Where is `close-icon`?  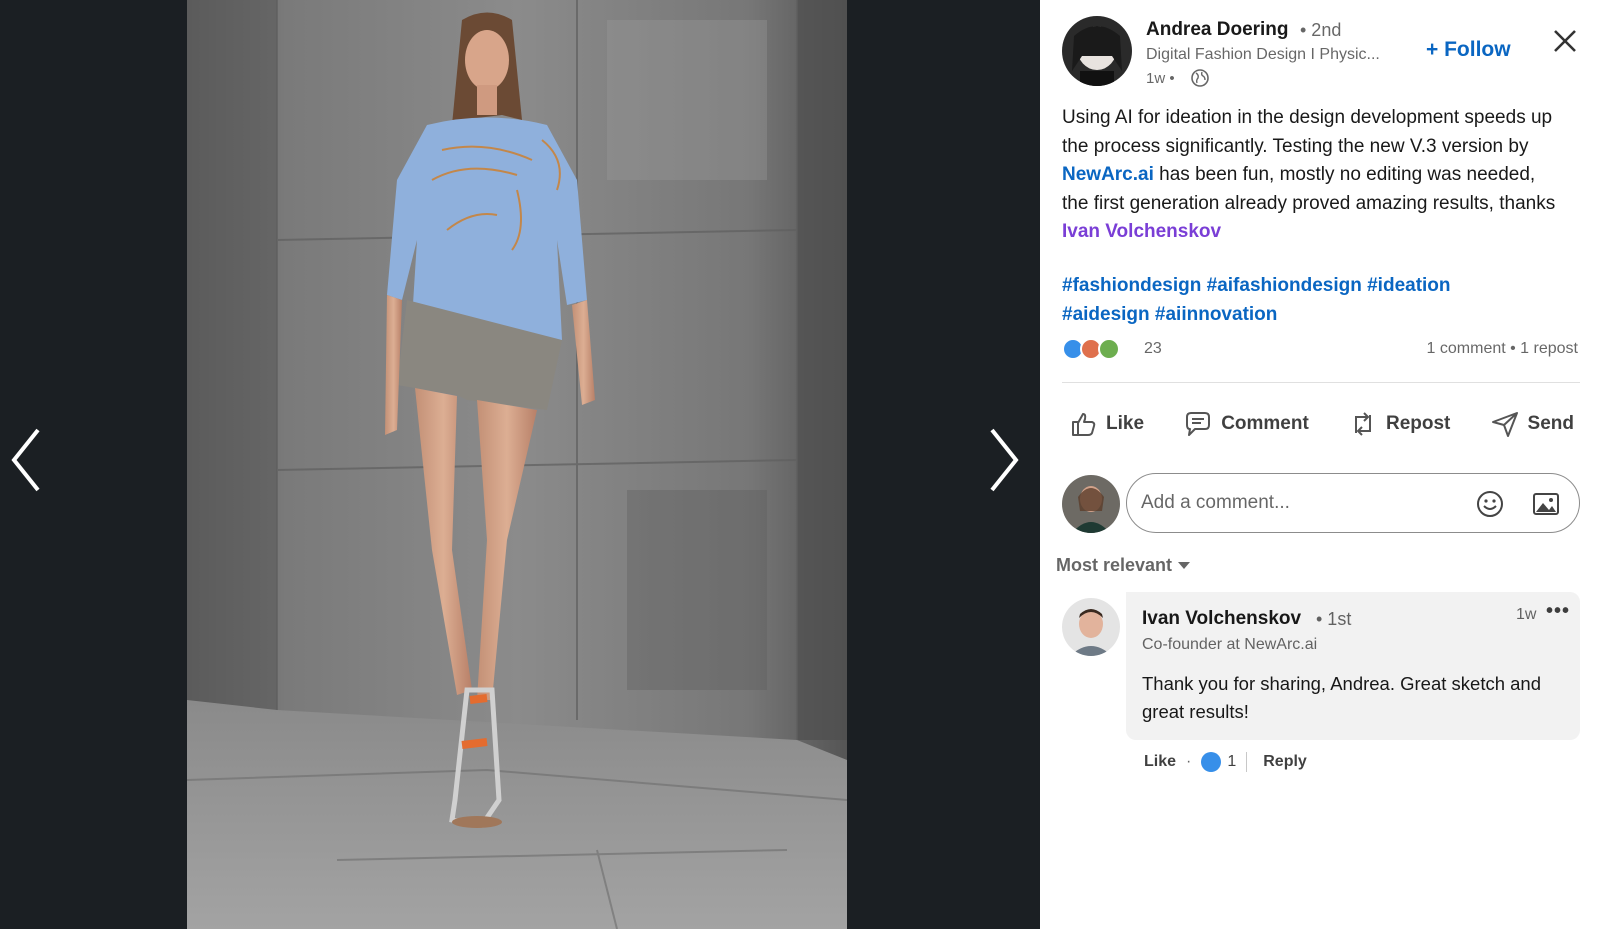
close-icon is located at coordinates (1565, 41).